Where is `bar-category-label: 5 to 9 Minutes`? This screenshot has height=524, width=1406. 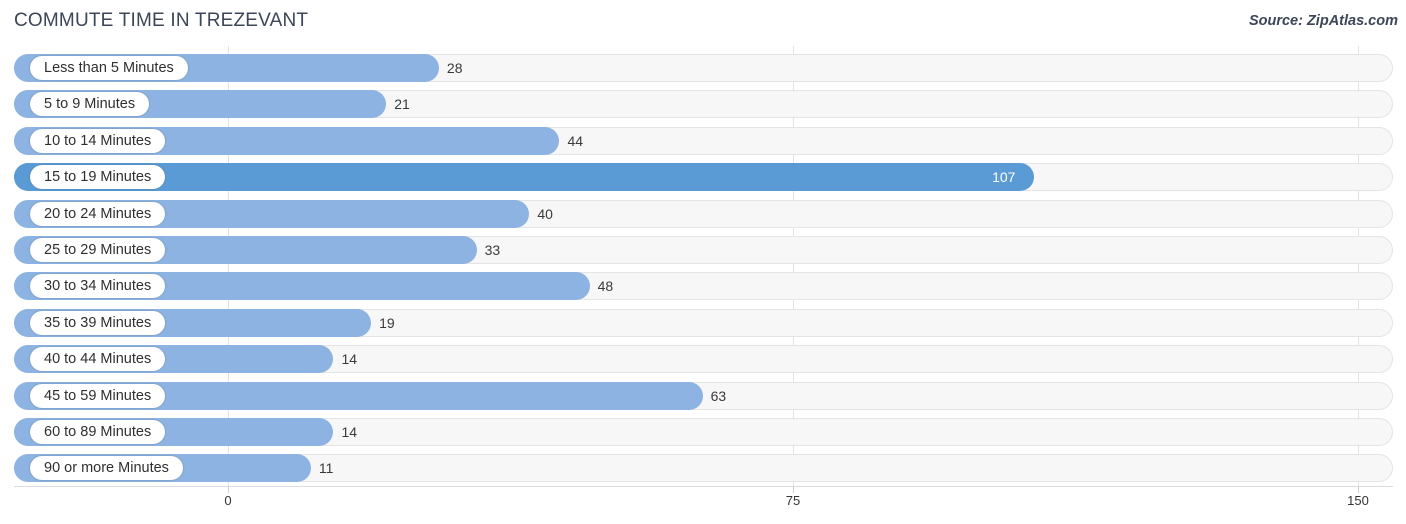
bar-category-label: 5 to 9 Minutes is located at coordinates (90, 104).